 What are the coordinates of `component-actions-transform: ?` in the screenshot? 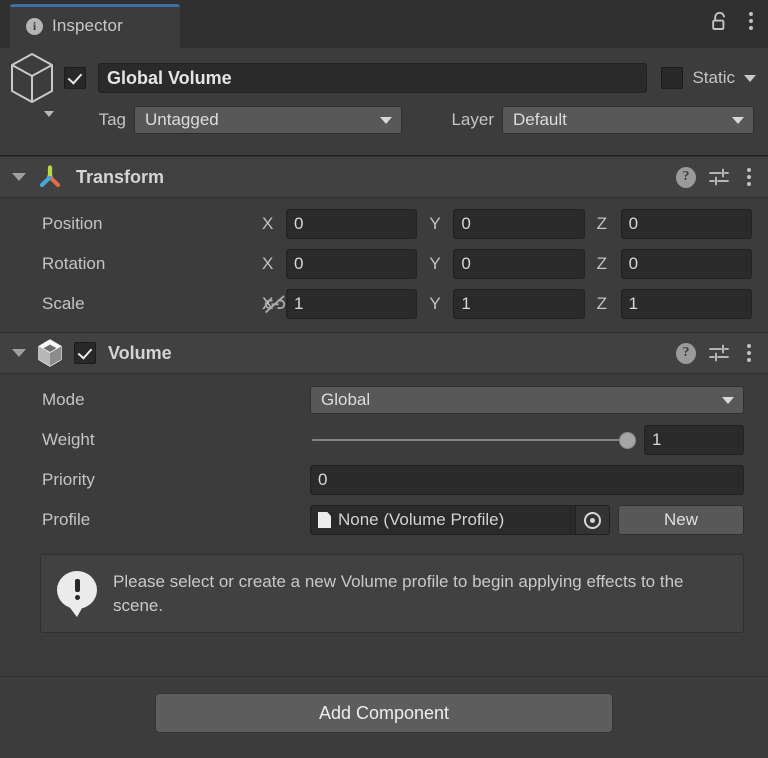 It's located at (716, 177).